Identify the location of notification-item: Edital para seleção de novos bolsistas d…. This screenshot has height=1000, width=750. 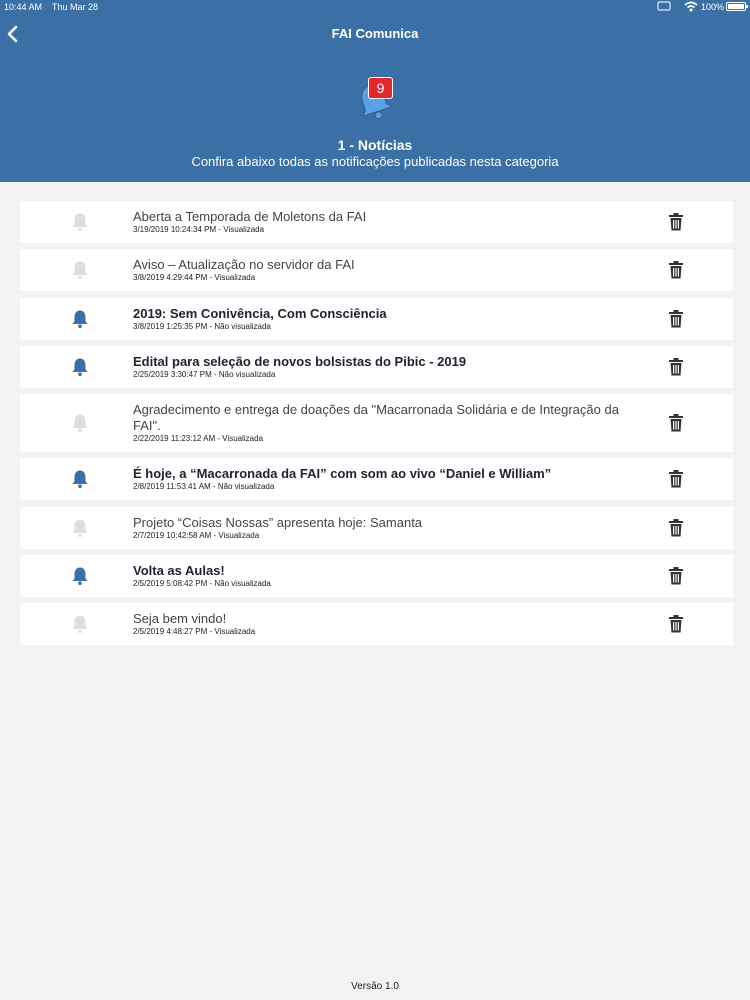
(376, 367).